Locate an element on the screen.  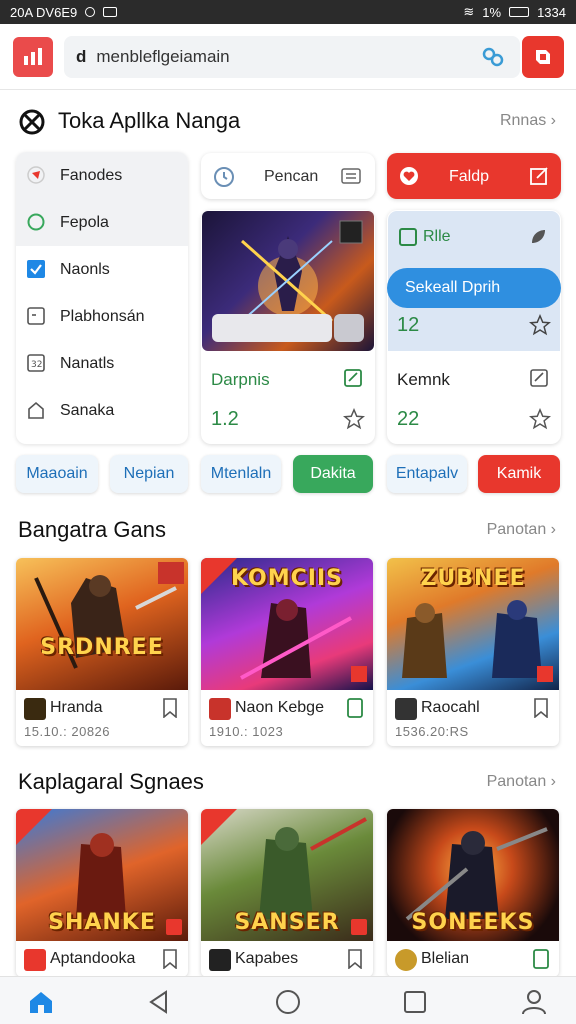
settings-icon is located at coordinates (349, 328).